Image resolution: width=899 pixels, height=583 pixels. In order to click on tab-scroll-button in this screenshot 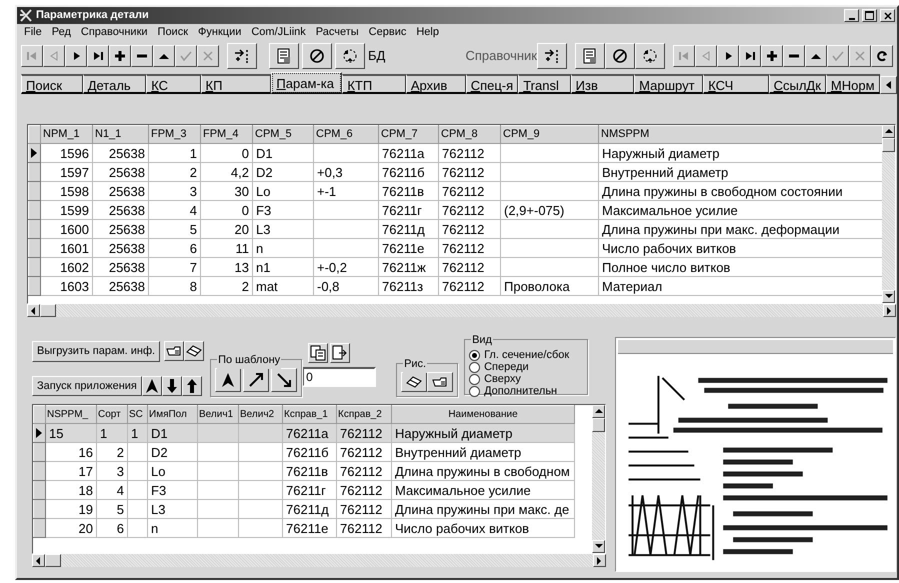, I will do `click(888, 85)`.